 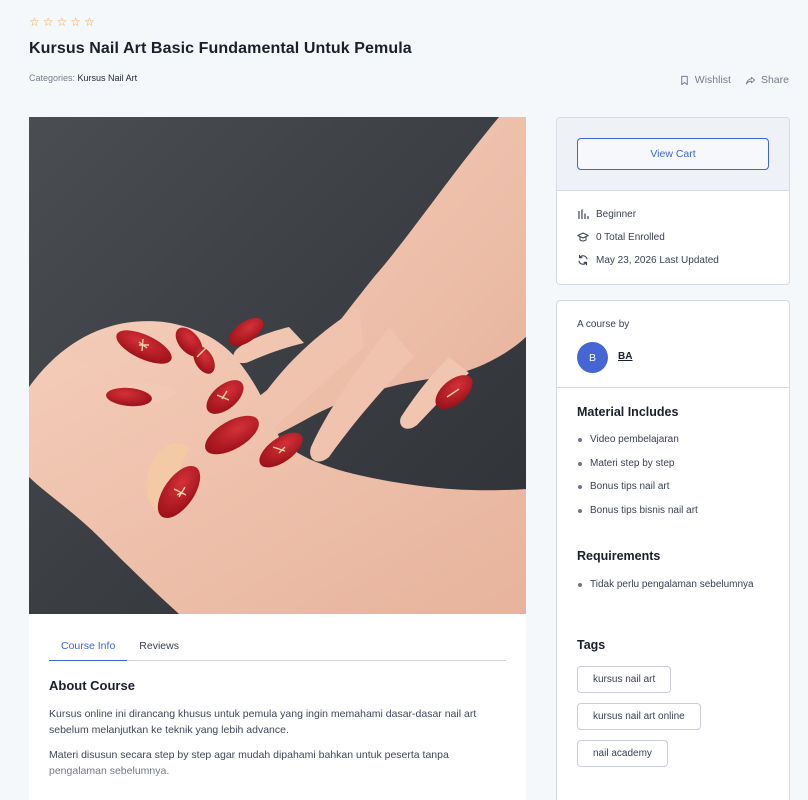 I want to click on author-link: BA, so click(x=625, y=356).